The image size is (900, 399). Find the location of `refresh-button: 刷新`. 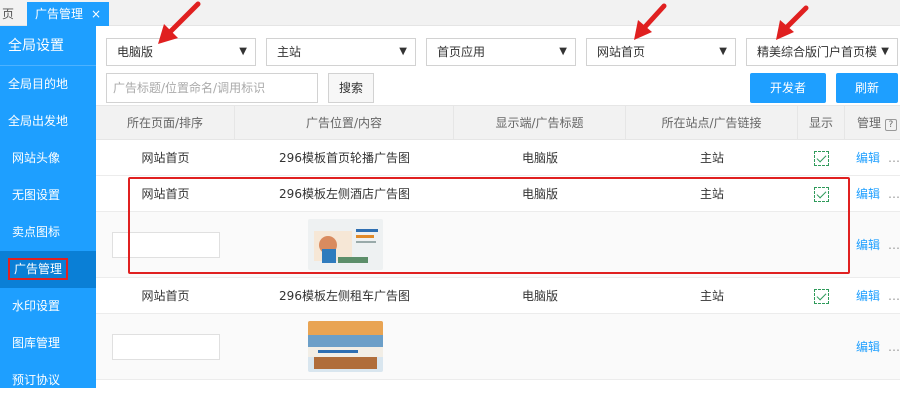

refresh-button: 刷新 is located at coordinates (867, 88).